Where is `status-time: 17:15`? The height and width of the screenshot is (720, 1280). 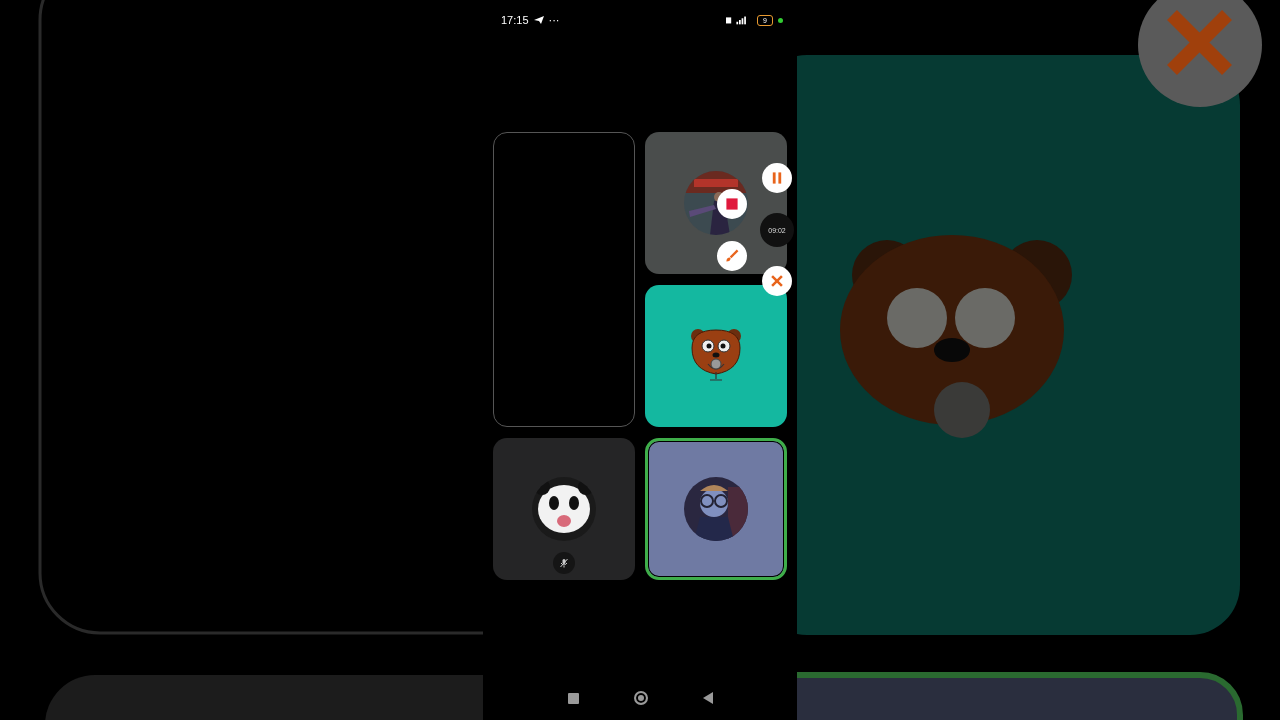
status-time: 17:15 is located at coordinates (515, 20).